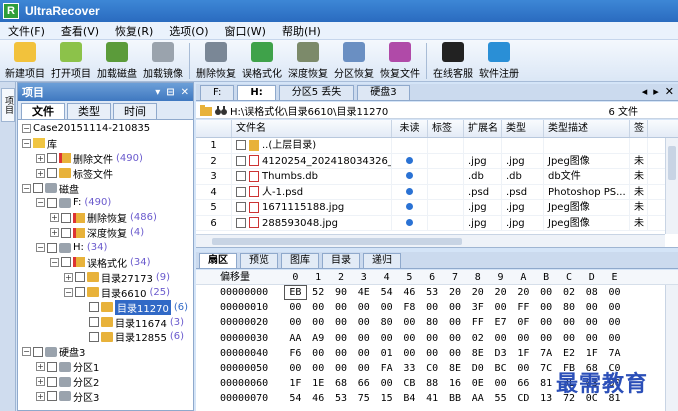 The height and width of the screenshot is (411, 678). Describe the element at coordinates (669, 91) in the screenshot. I see `doc-tab-control-icon: ✕` at that location.